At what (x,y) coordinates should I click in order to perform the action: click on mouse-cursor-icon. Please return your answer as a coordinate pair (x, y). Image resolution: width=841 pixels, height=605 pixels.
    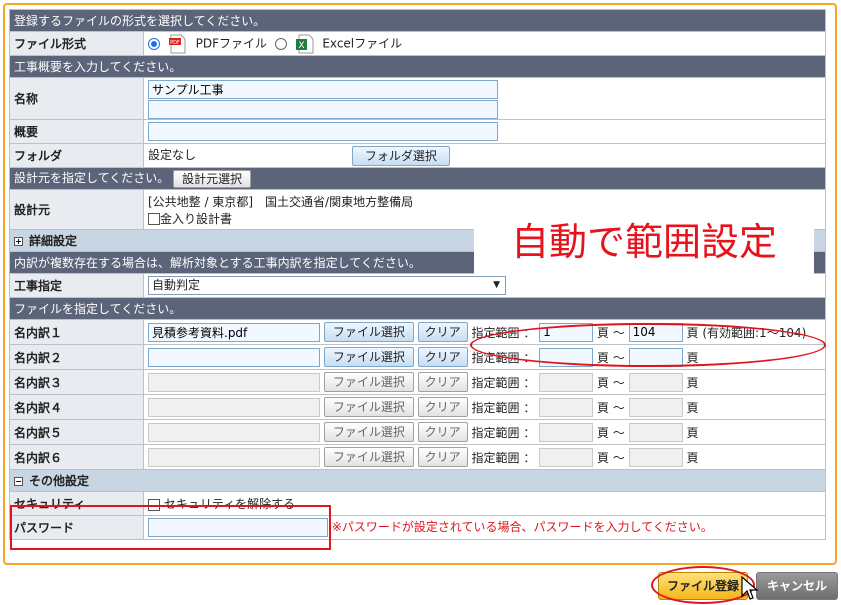
    Looking at the image, I should click on (750, 588).